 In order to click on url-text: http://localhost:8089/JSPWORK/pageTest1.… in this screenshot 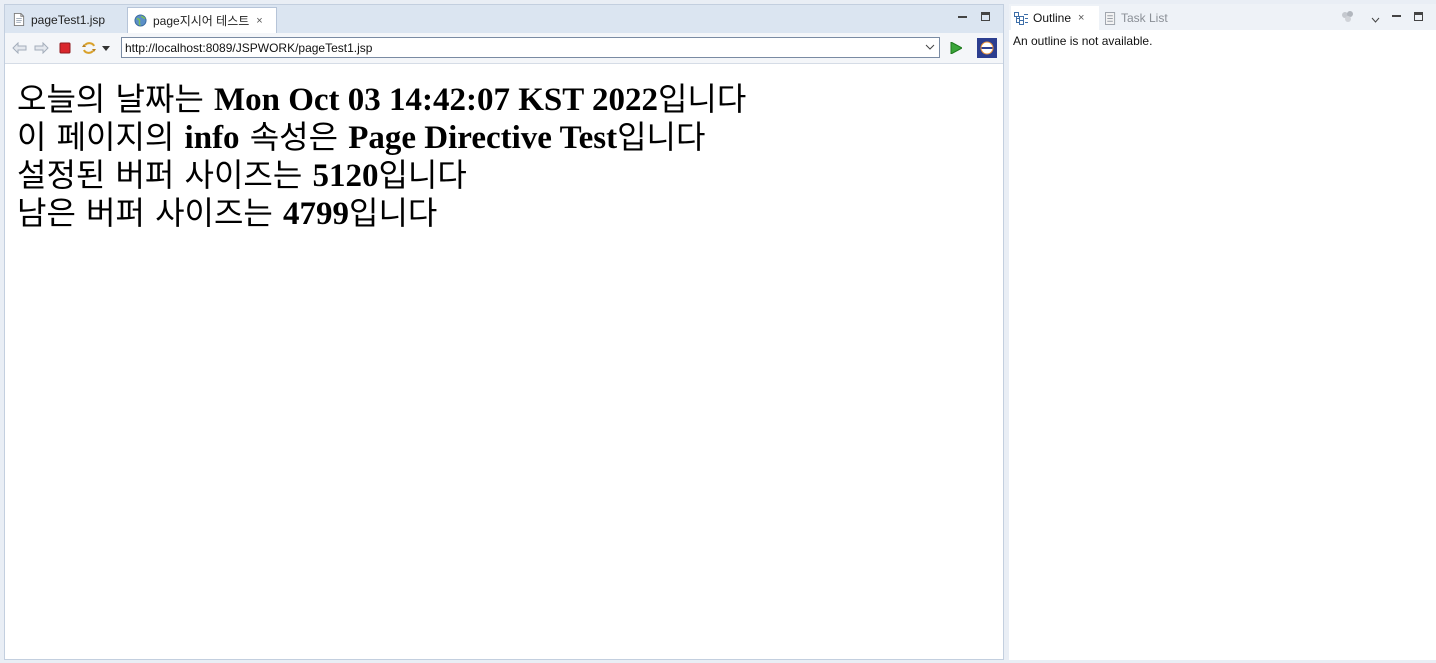, I will do `click(249, 47)`.